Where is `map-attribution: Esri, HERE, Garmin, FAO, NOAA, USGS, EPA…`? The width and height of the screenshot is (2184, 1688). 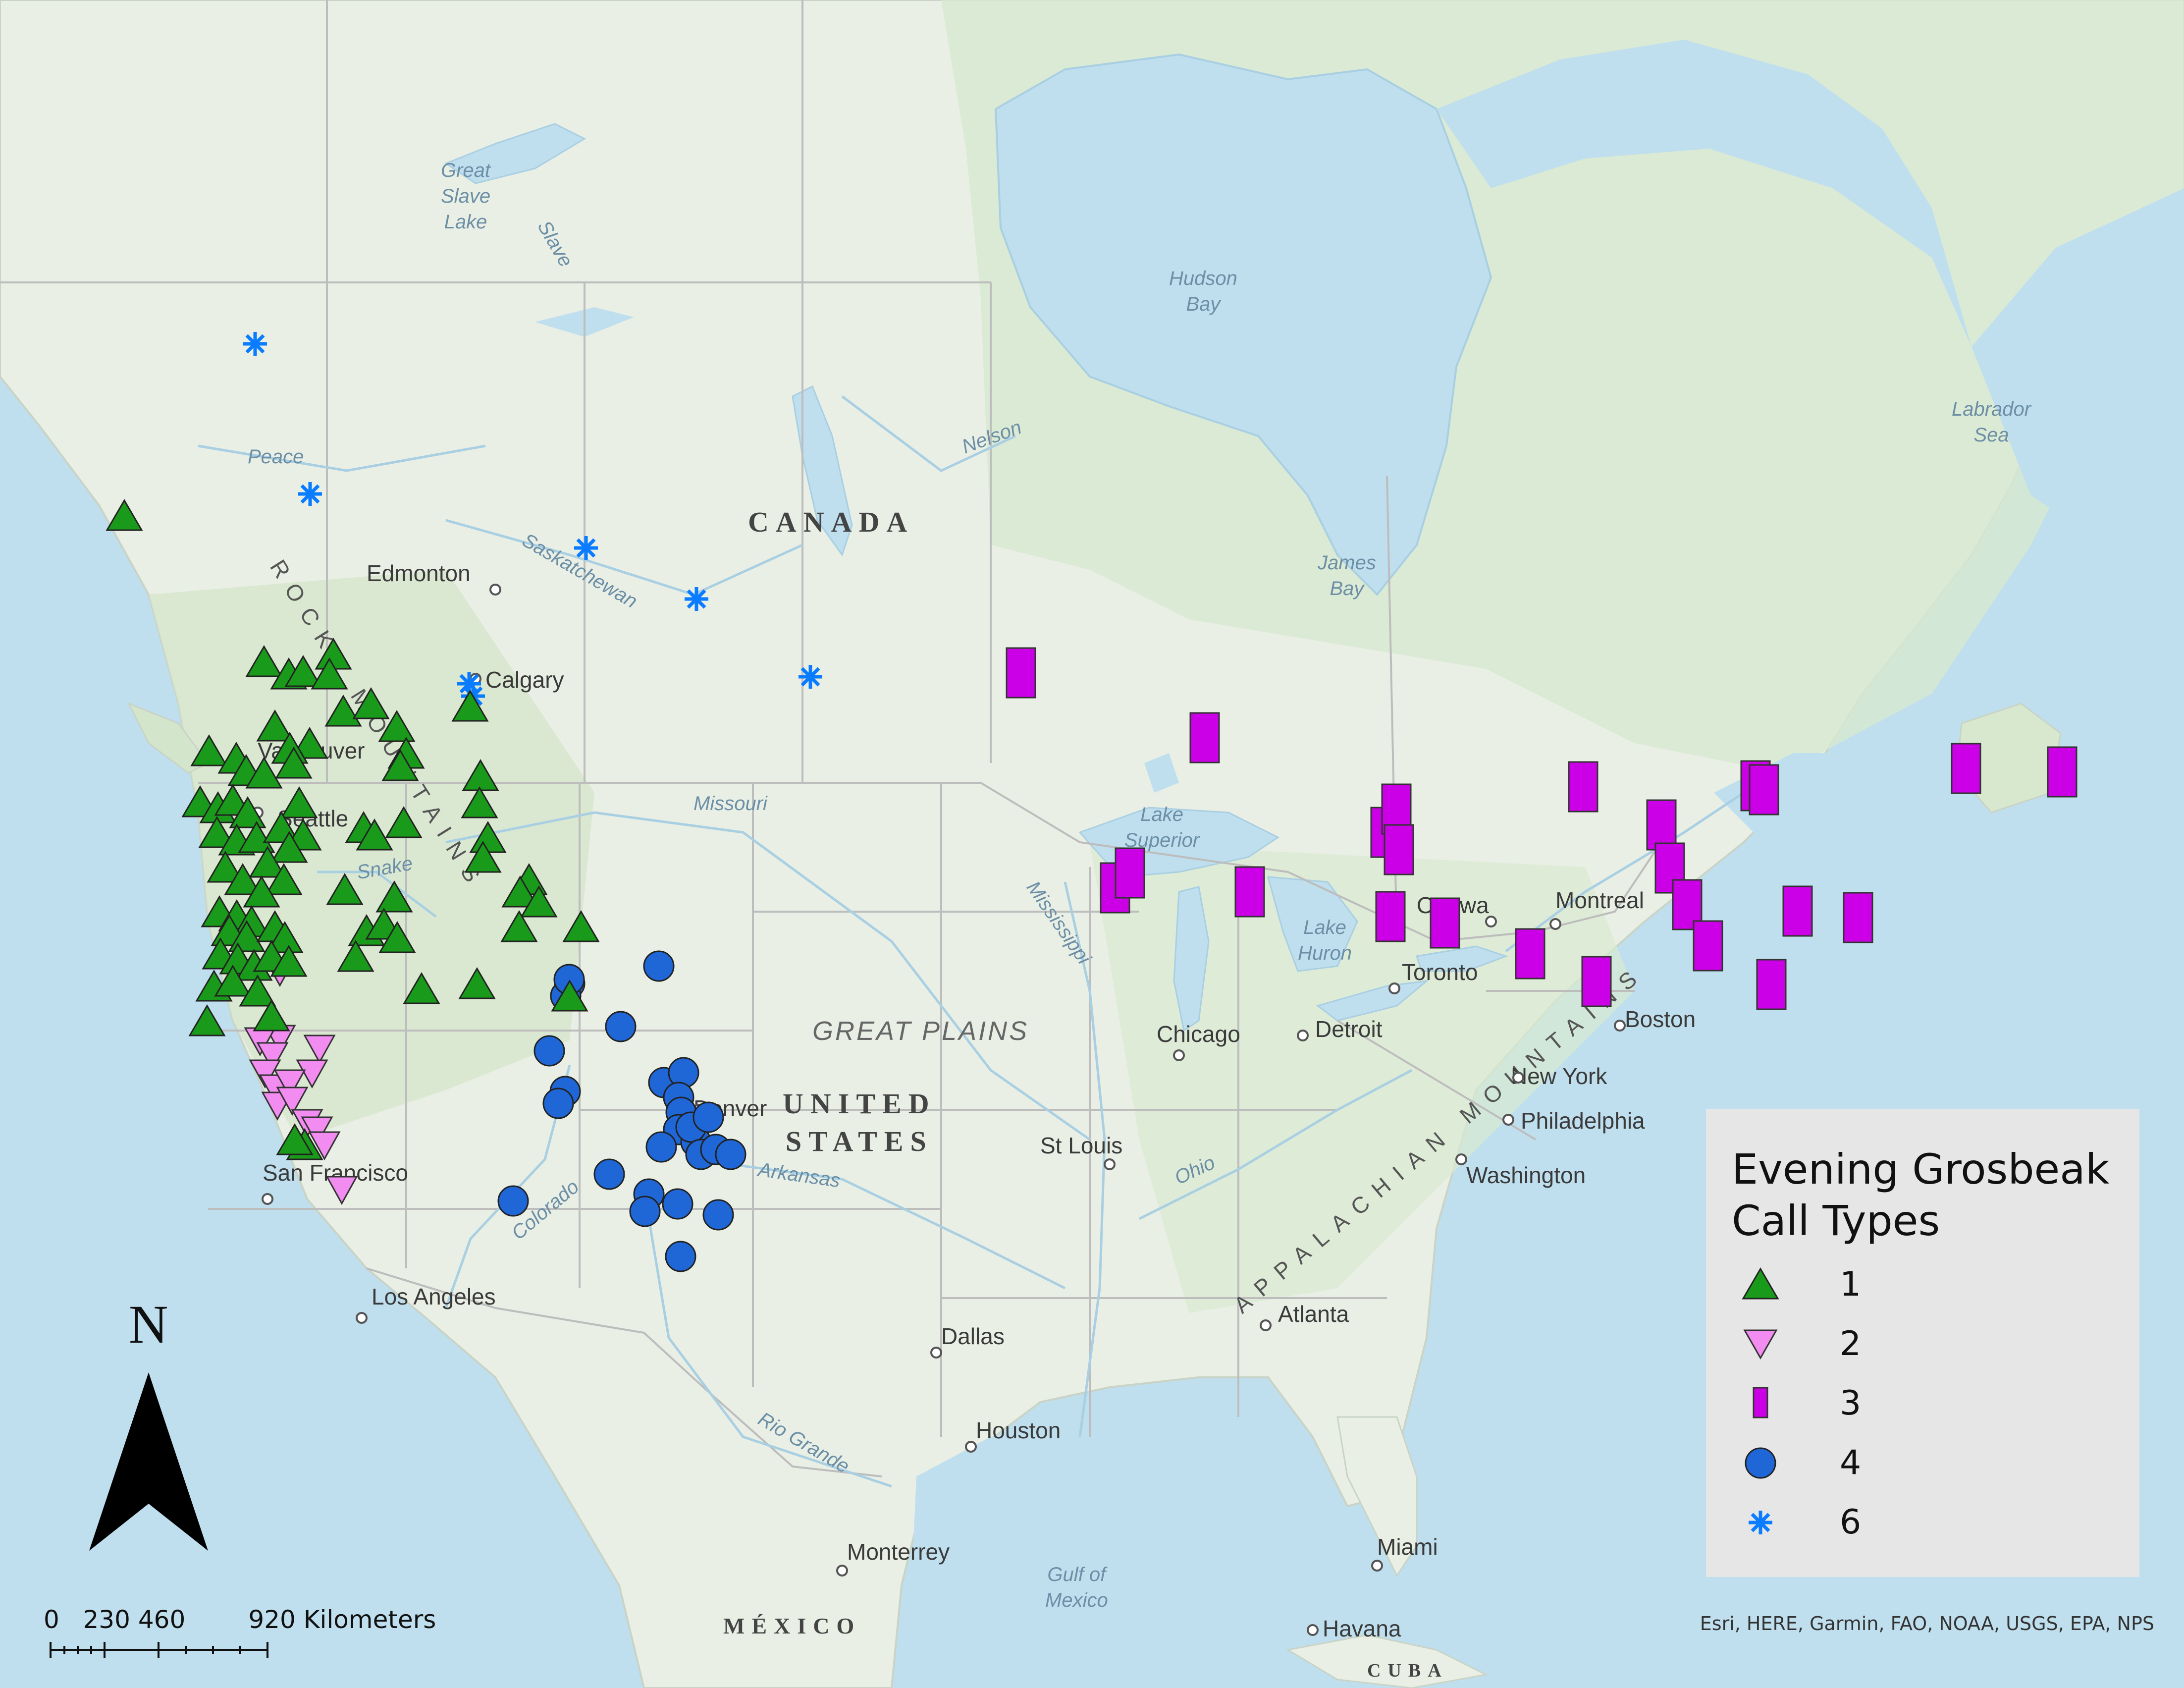
map-attribution: Esri, HERE, Garmin, FAO, NOAA, USGS, EPA… is located at coordinates (1927, 1623).